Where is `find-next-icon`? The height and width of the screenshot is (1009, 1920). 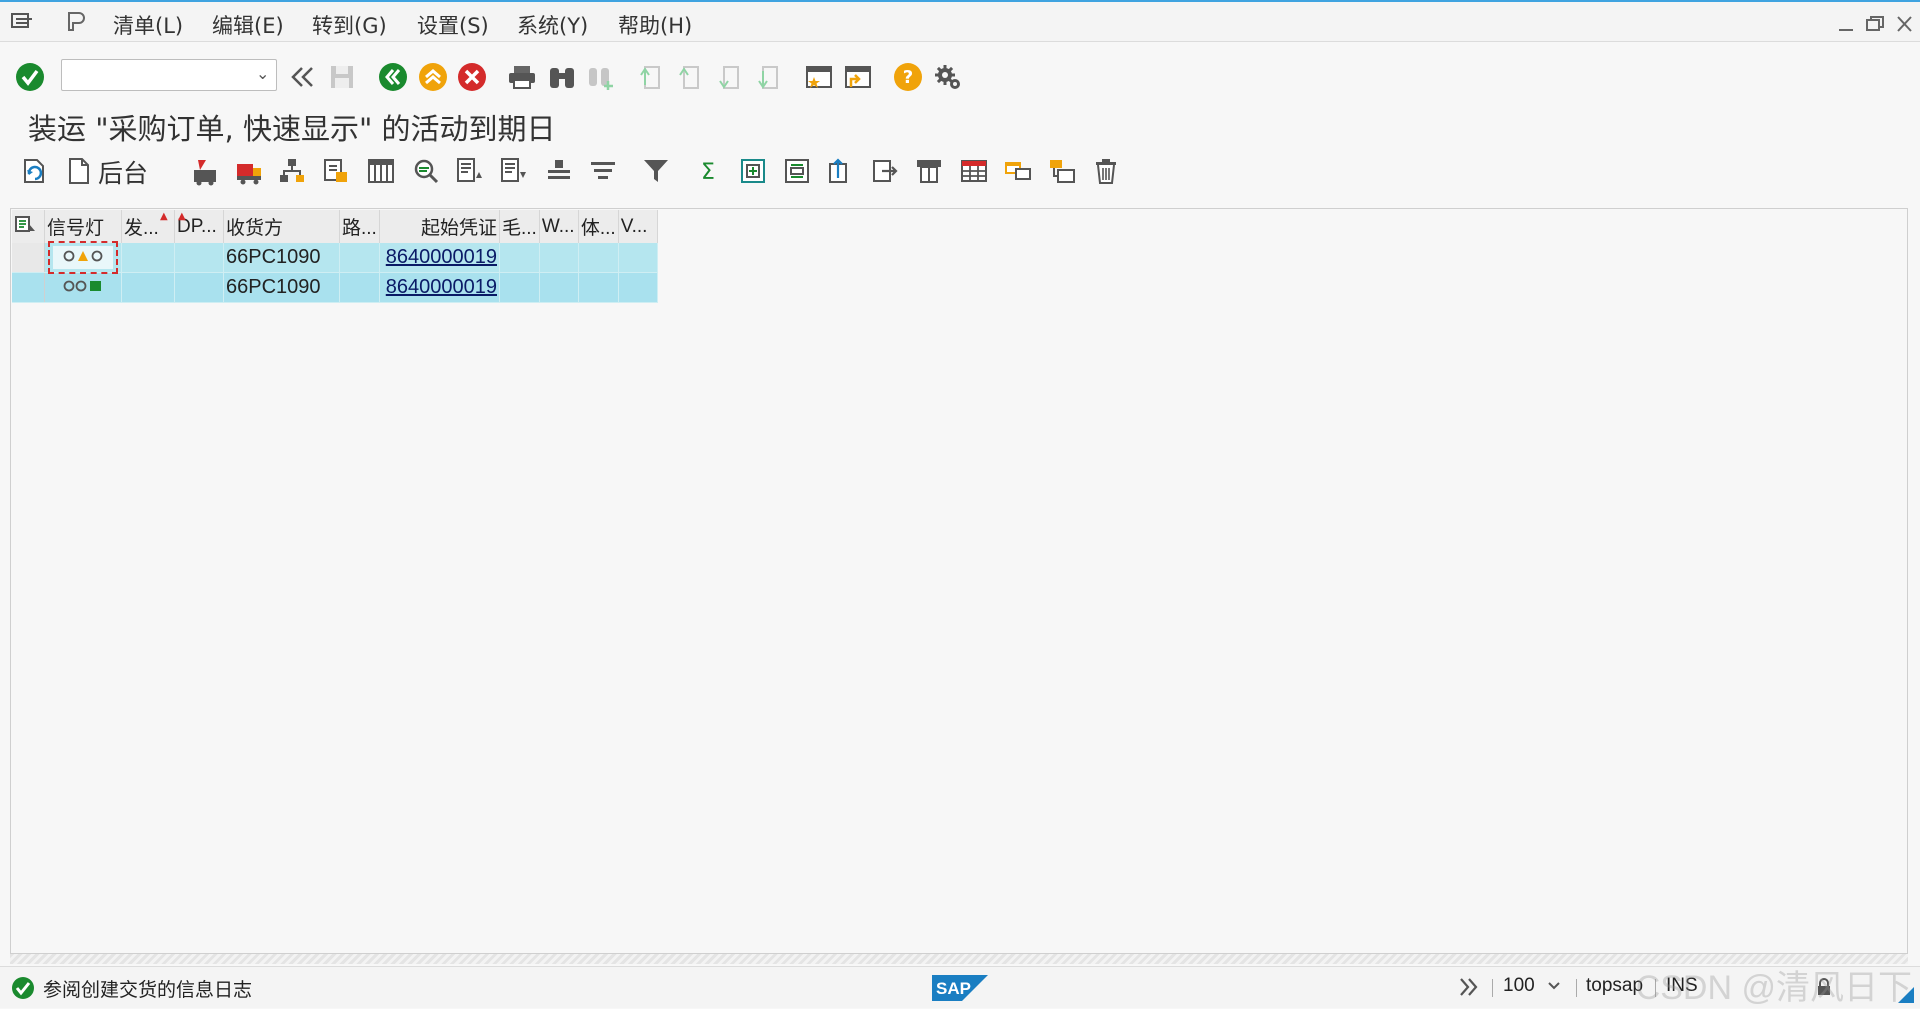
find-next-icon is located at coordinates (601, 77).